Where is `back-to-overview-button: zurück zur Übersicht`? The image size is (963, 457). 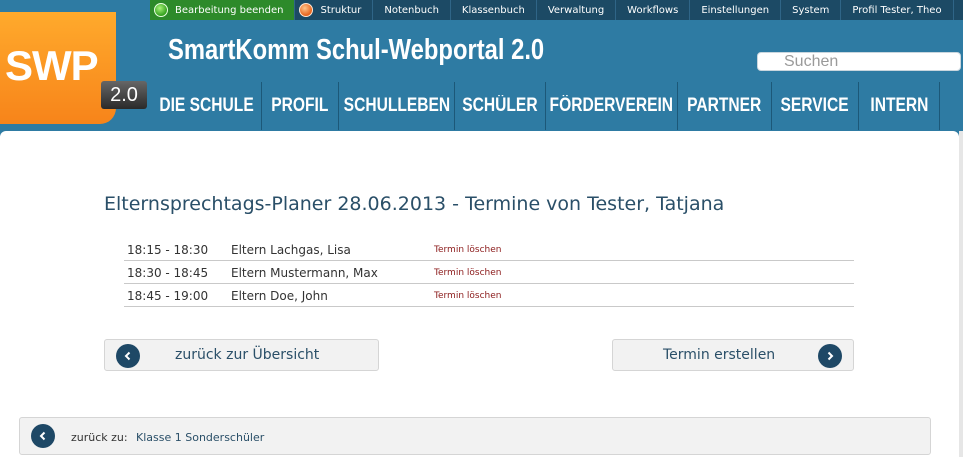
back-to-overview-button: zurück zur Übersicht is located at coordinates (241, 355).